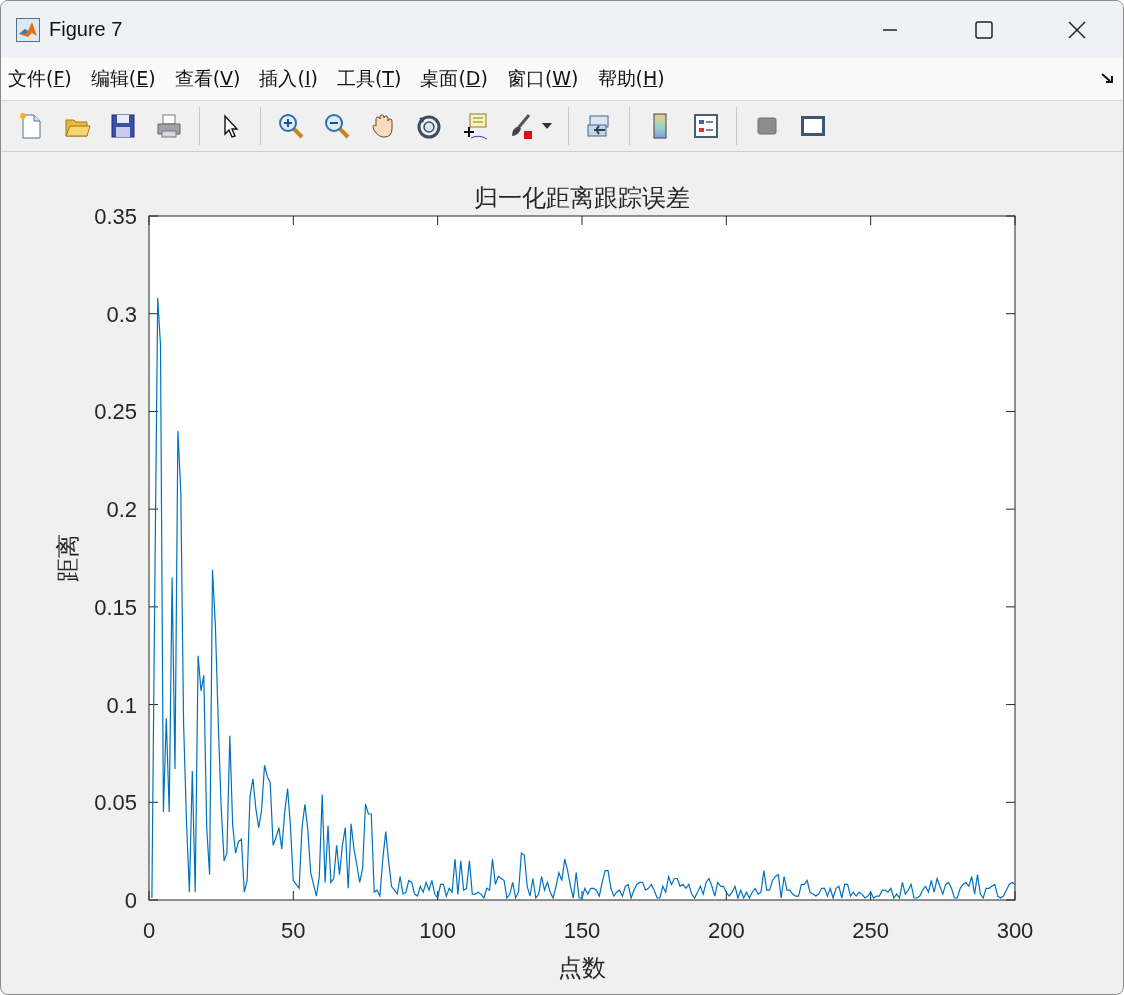 Image resolution: width=1124 pixels, height=995 pixels. Describe the element at coordinates (123, 79) in the screenshot. I see `menu-item: 编辑(E)` at that location.